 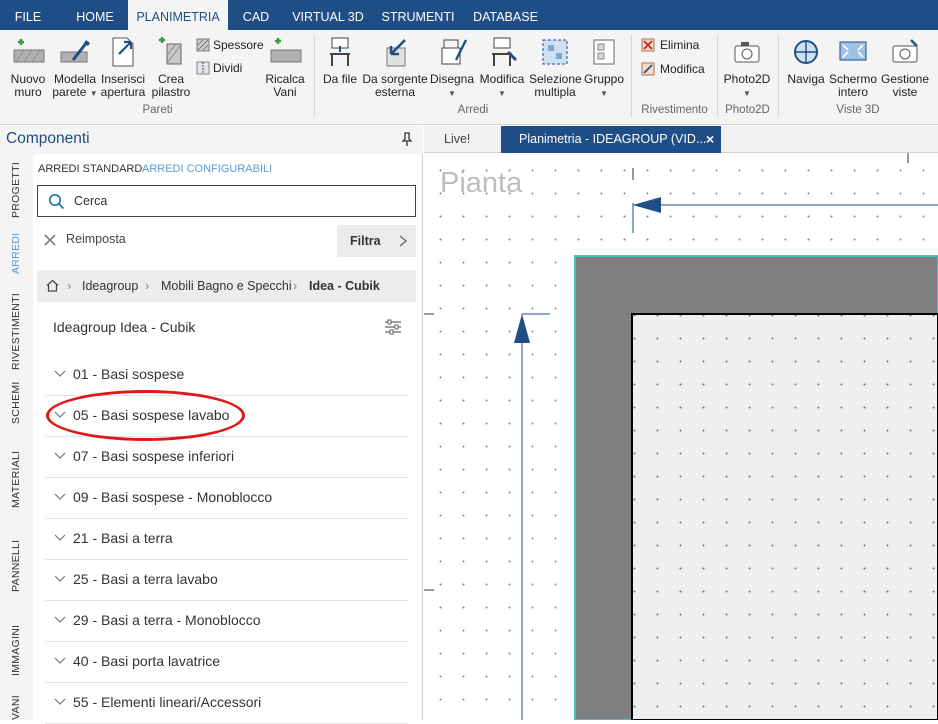 I want to click on list-item: 07 - Basi sospese inferiori, so click(x=226, y=457).